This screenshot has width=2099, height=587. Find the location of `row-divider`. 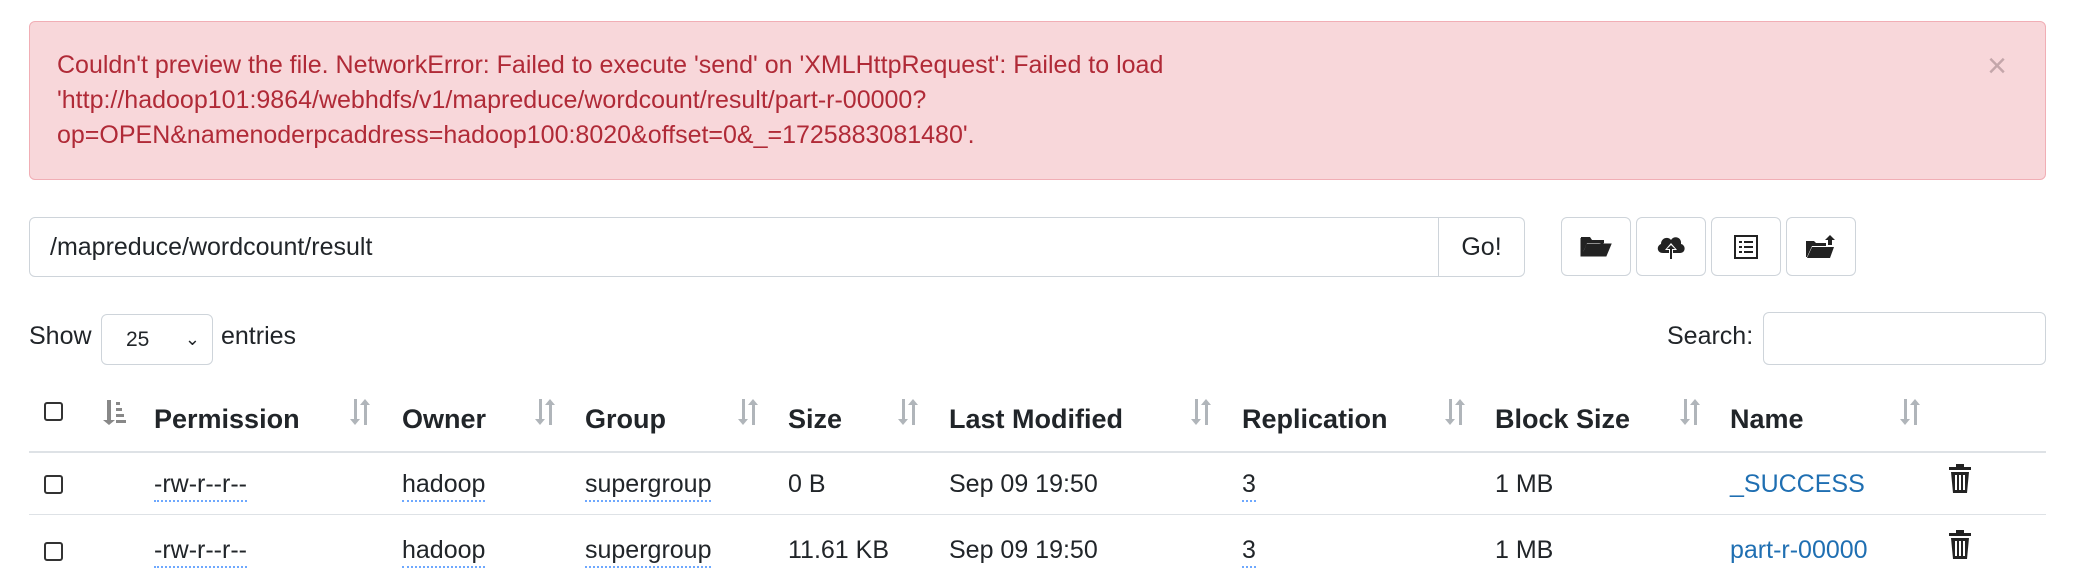

row-divider is located at coordinates (1037, 514).